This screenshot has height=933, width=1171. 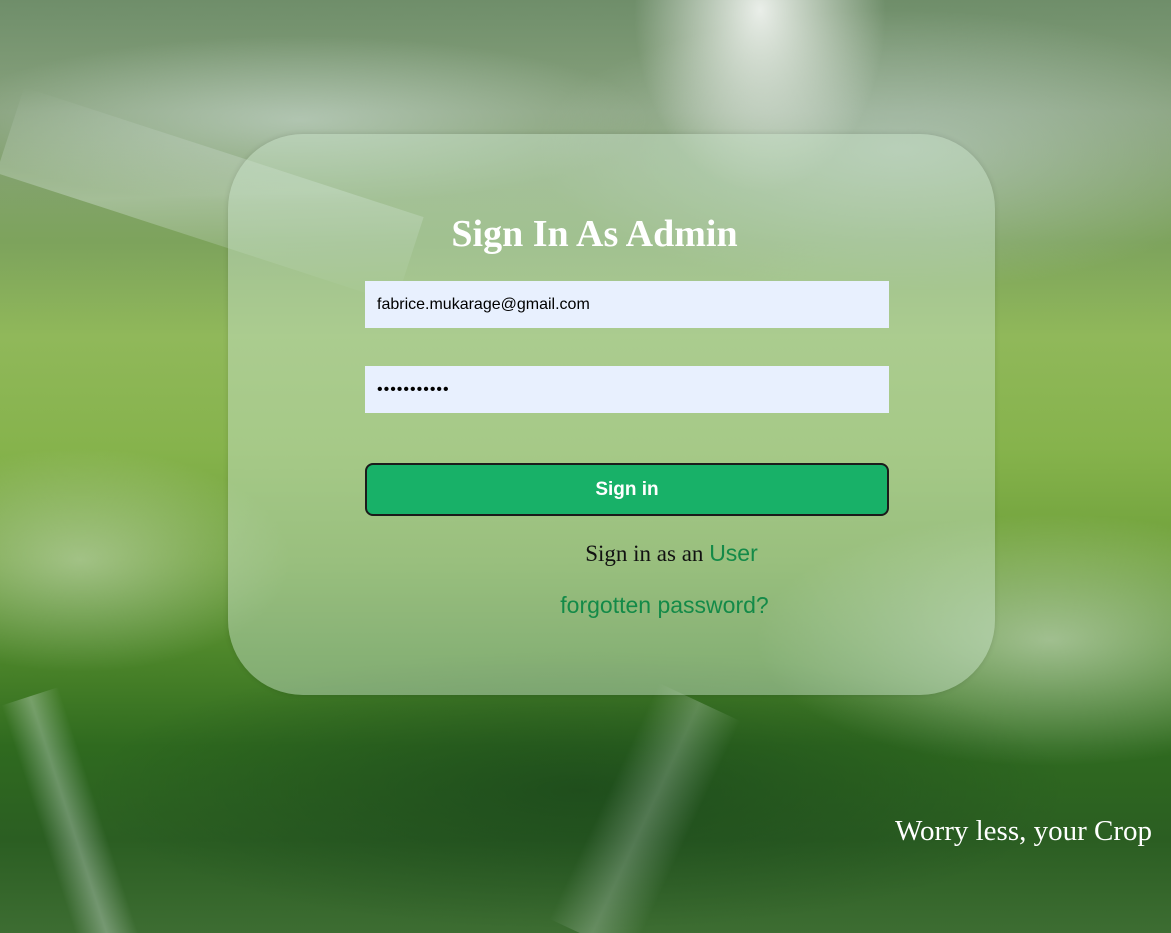 What do you see at coordinates (627, 304) in the screenshot?
I see `email-field` at bounding box center [627, 304].